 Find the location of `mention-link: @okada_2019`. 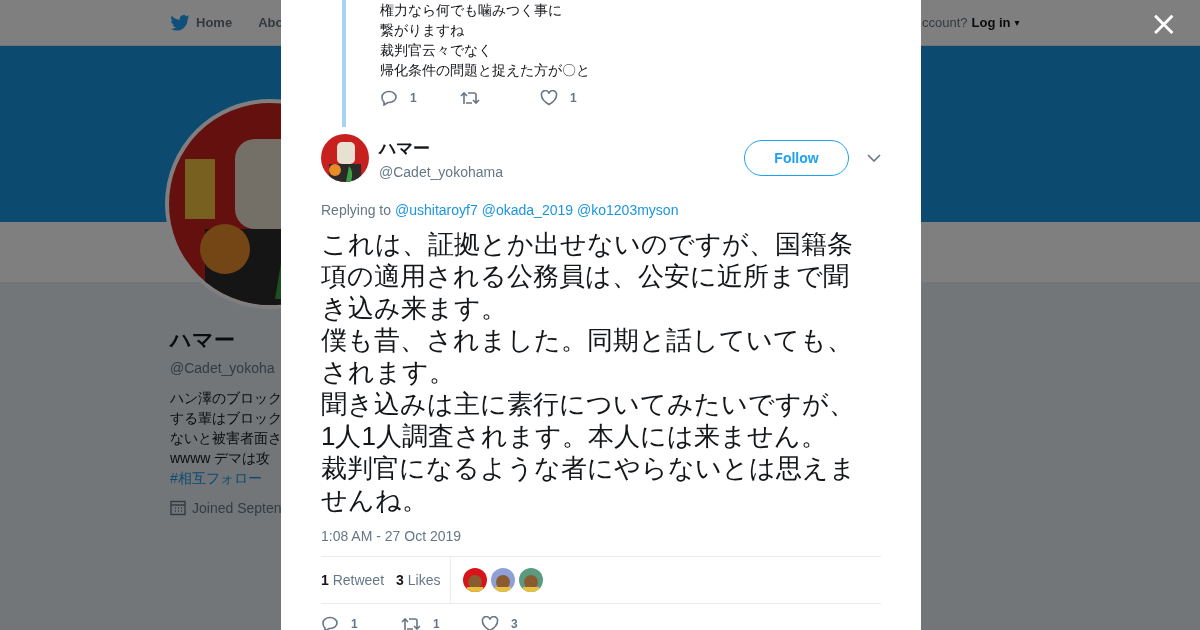

mention-link: @okada_2019 is located at coordinates (527, 210).